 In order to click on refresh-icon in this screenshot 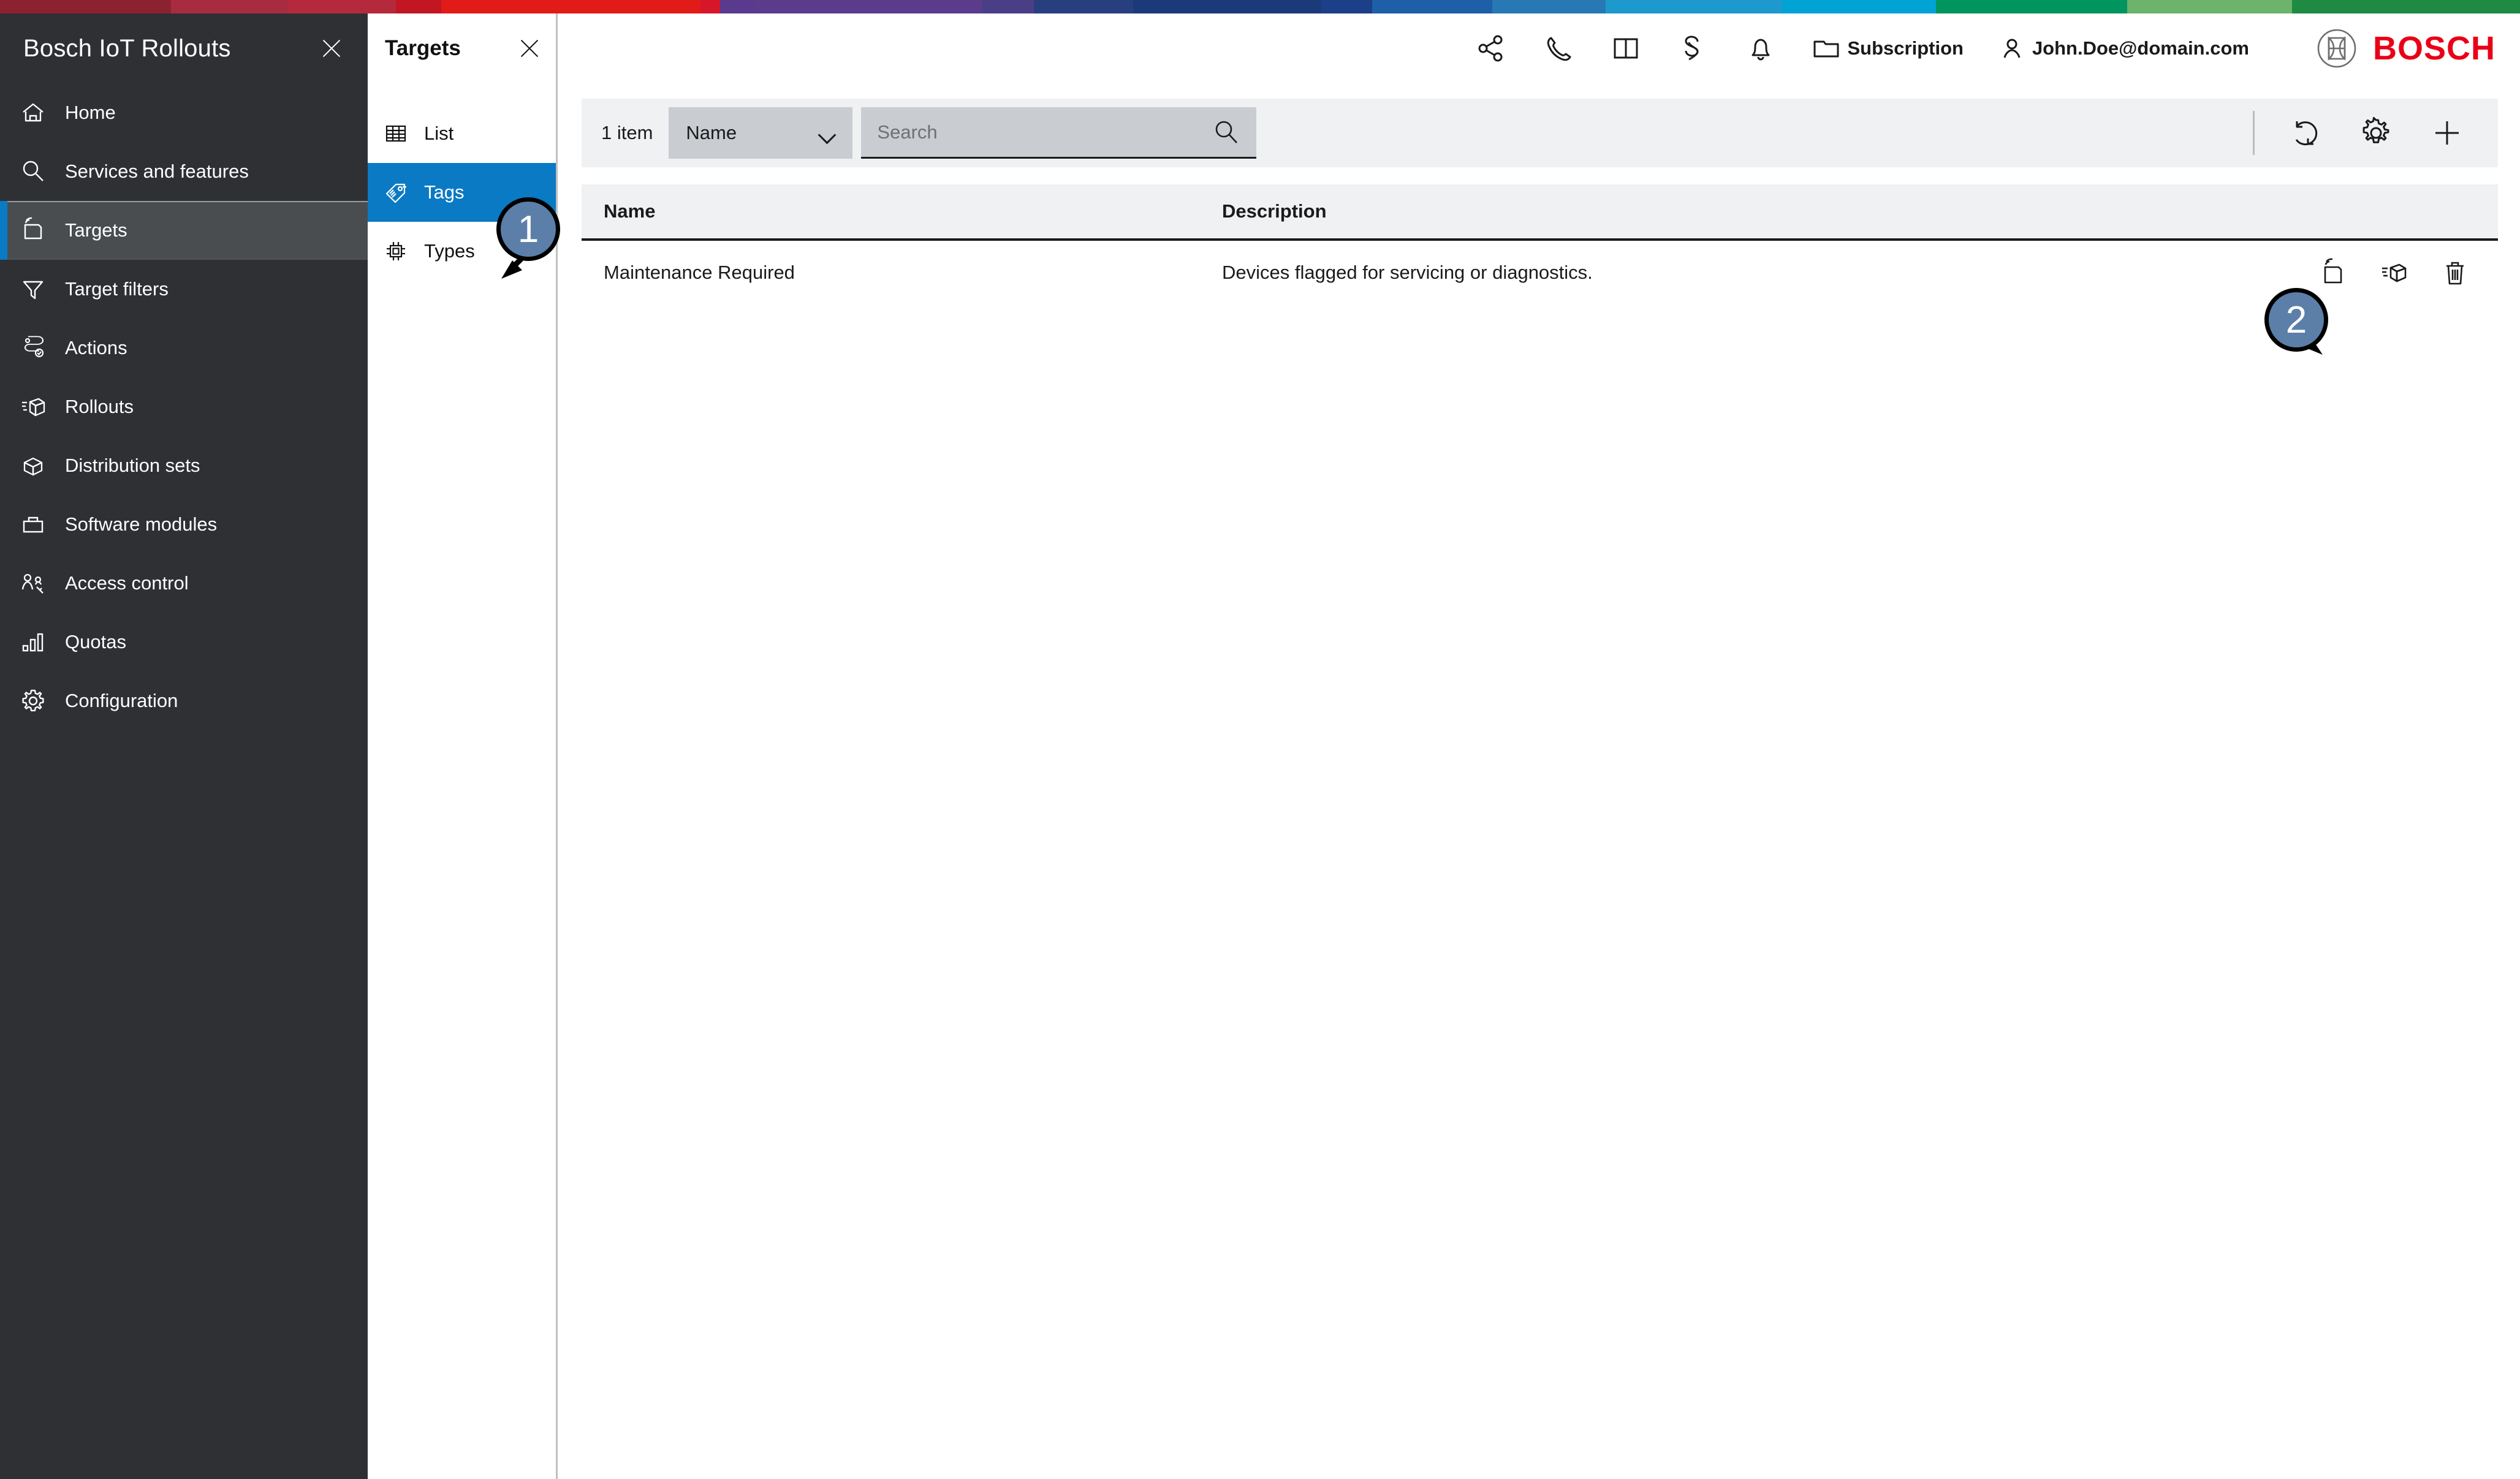, I will do `click(2304, 132)`.